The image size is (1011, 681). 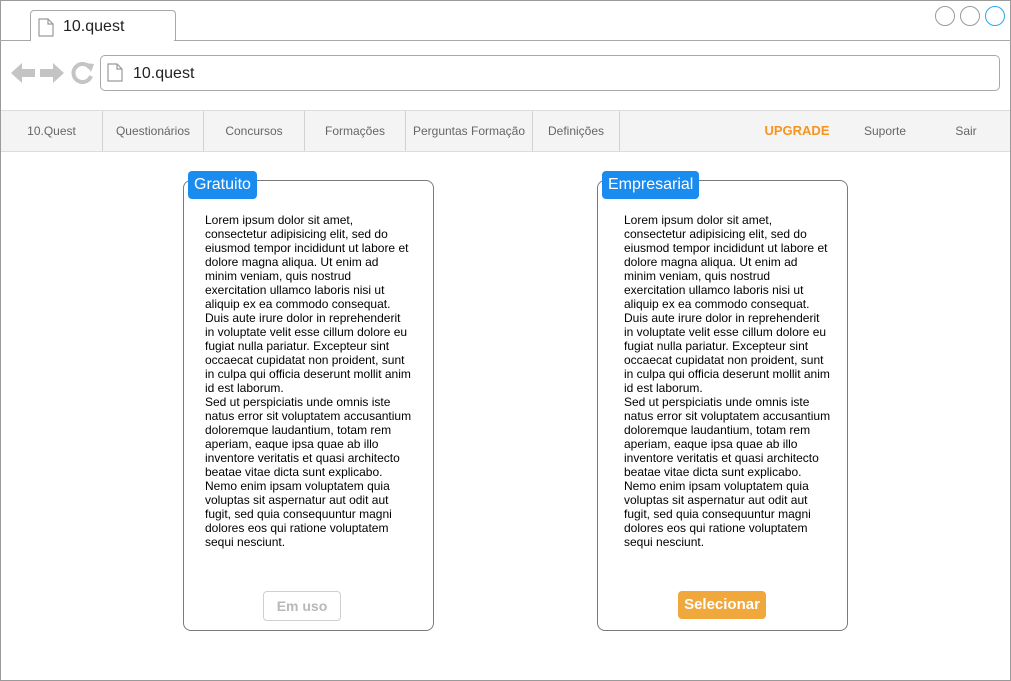 What do you see at coordinates (651, 185) in the screenshot?
I see `plan-badge-empresarial: Empresarial` at bounding box center [651, 185].